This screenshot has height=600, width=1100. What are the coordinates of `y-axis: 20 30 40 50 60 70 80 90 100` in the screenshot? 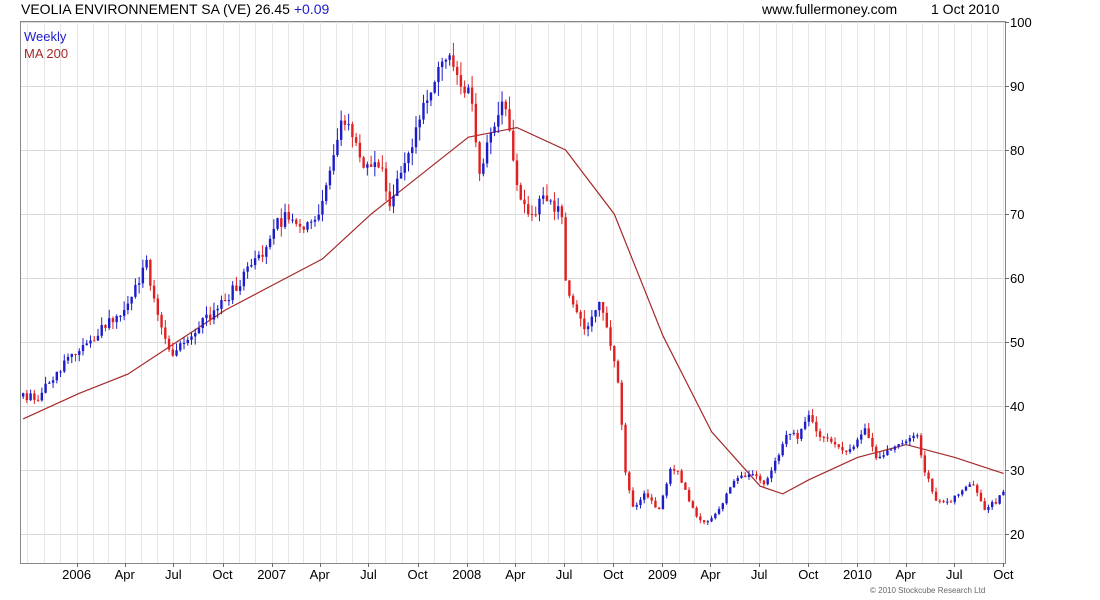 It's located at (1018, 278).